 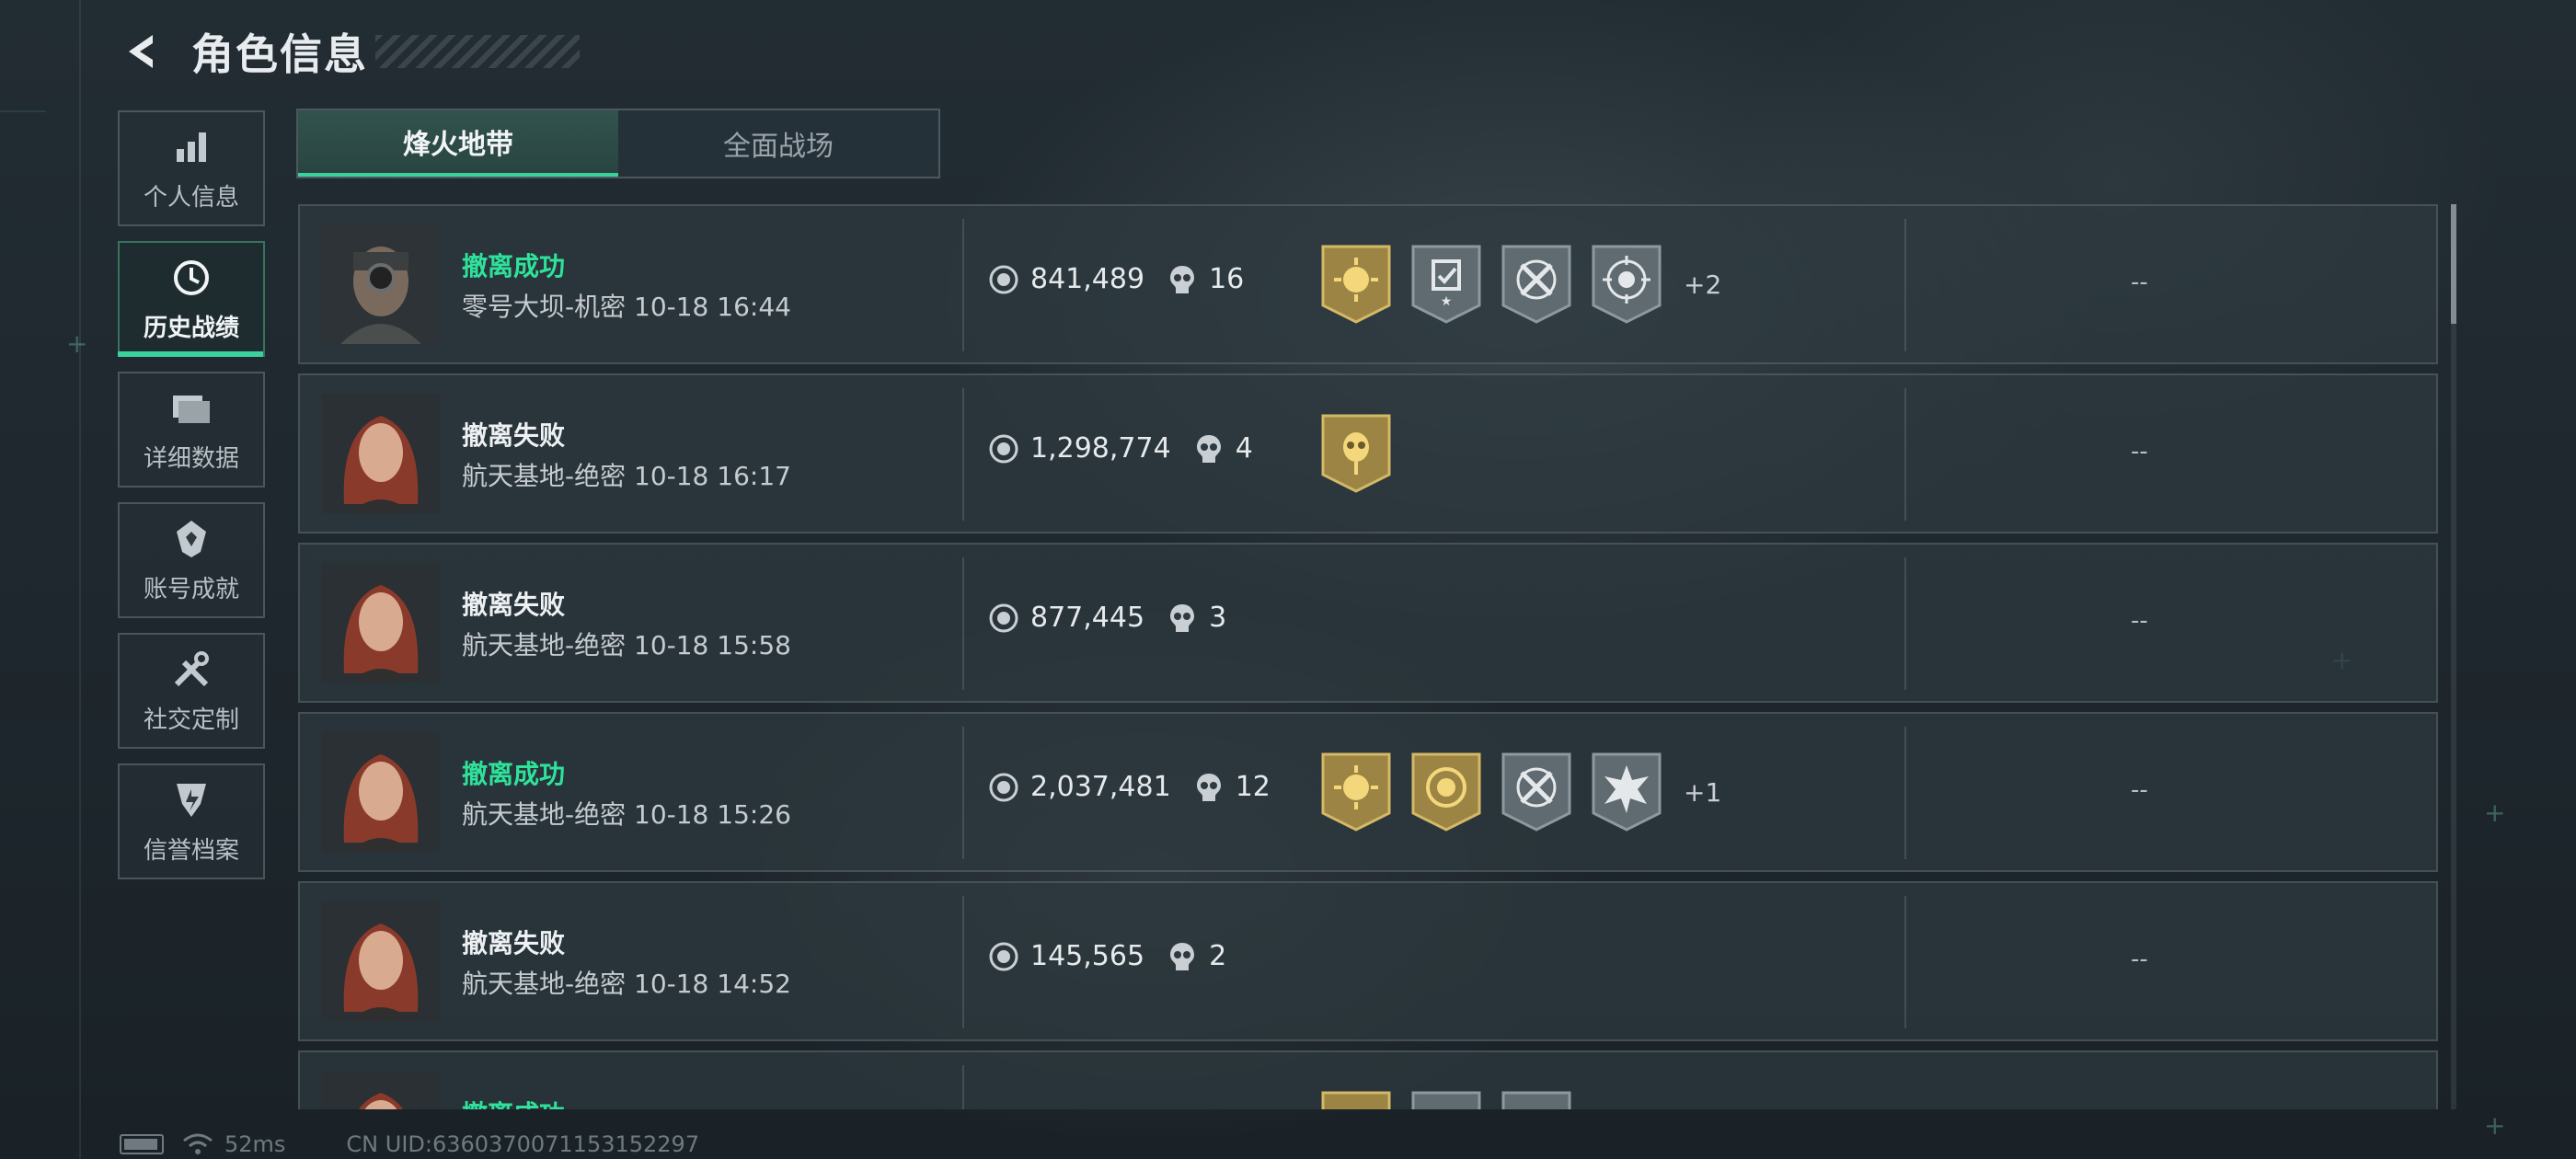 I want to click on sidebar-item-personal-info: 个人信息, so click(x=191, y=168).